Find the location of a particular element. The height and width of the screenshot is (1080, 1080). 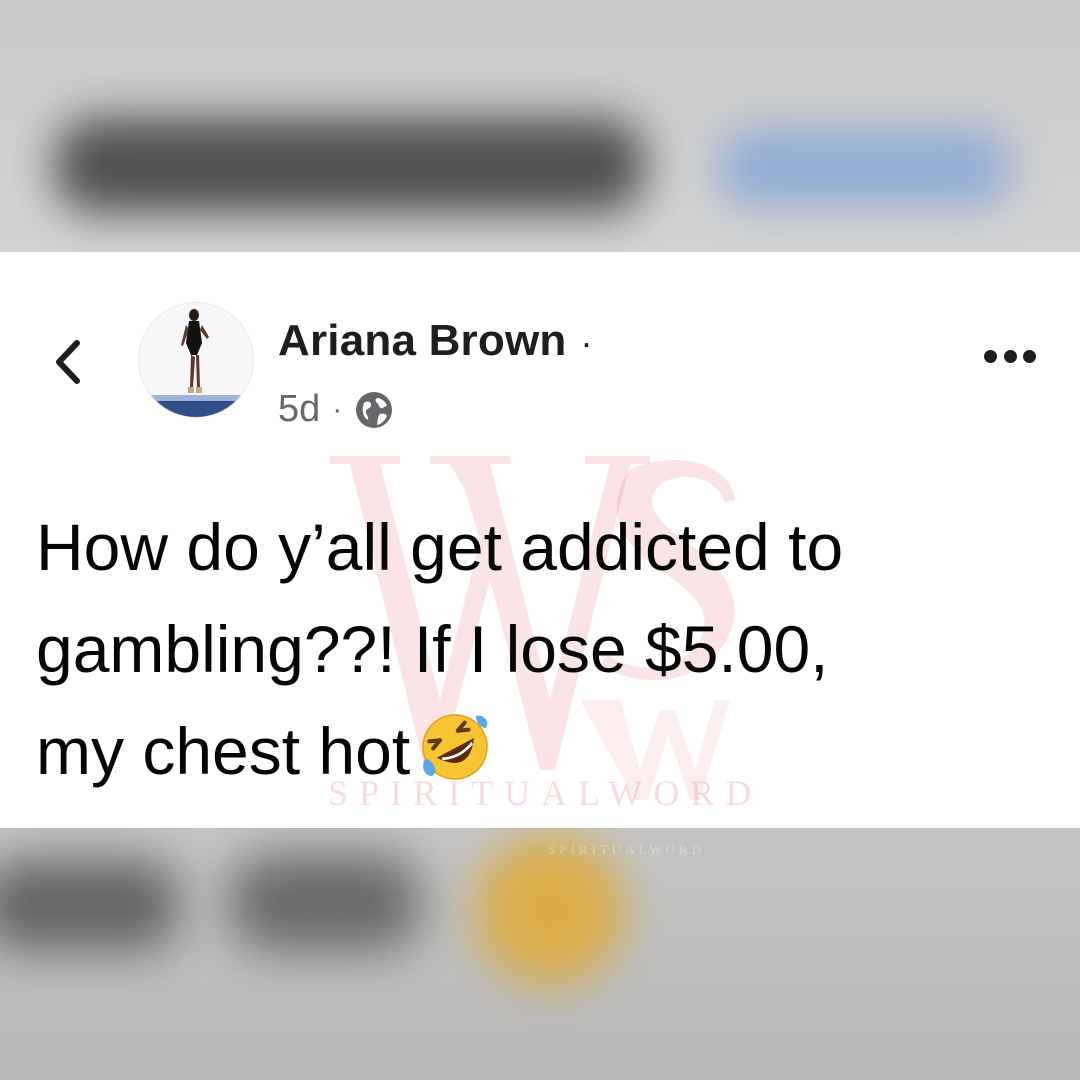

author-name-row: Ariana Brown · is located at coordinates (435, 341).